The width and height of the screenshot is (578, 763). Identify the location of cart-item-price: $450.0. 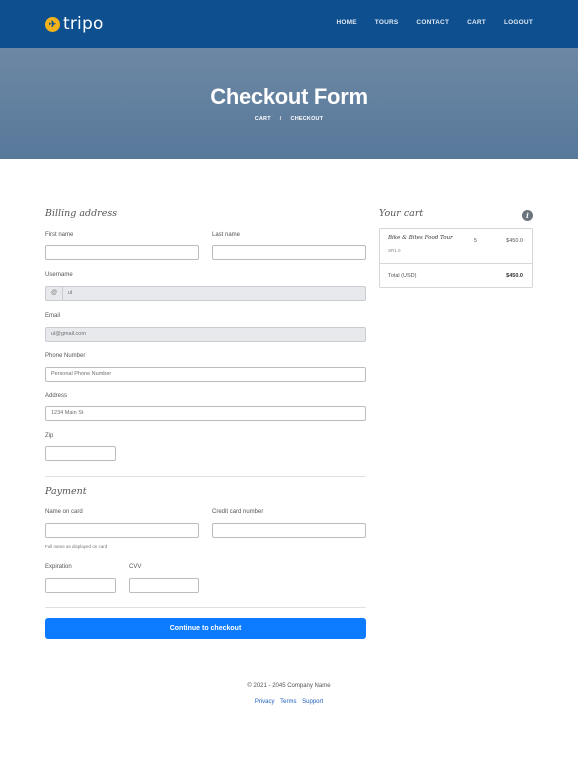
(514, 241).